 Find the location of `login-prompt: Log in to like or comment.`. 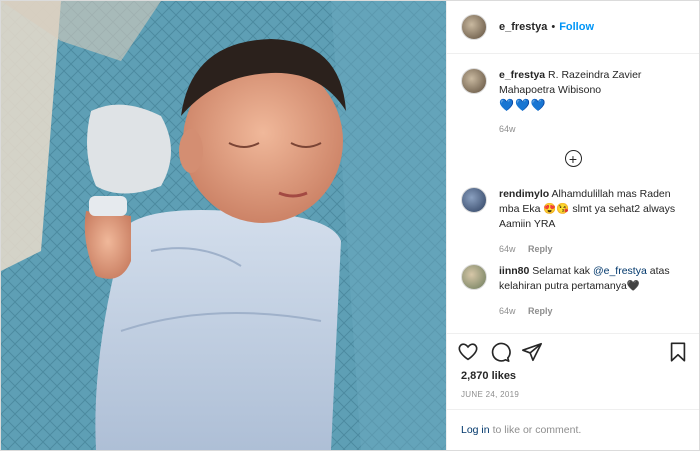

login-prompt: Log in to like or comment. is located at coordinates (573, 429).